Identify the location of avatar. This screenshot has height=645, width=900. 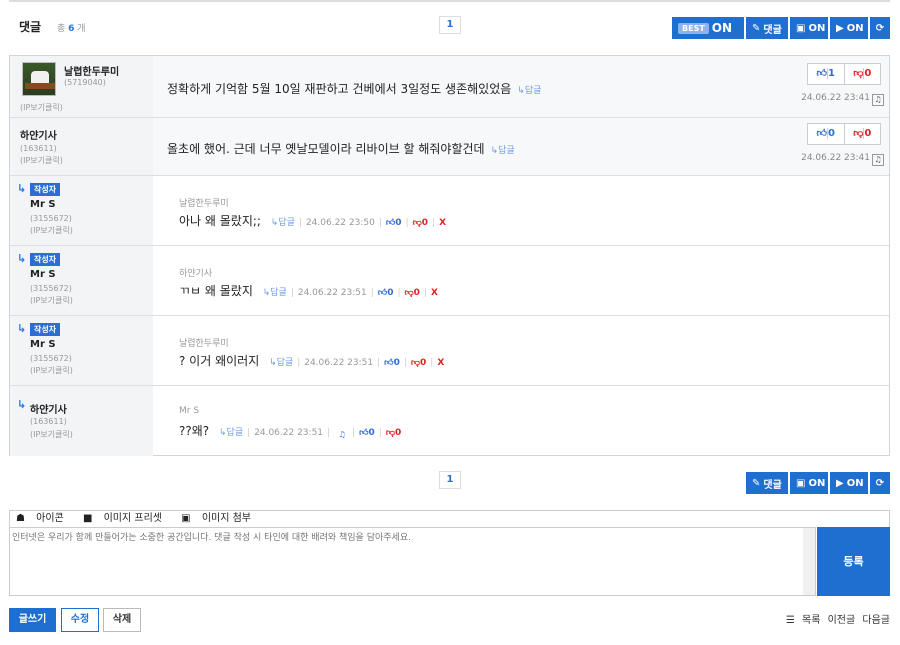
(39, 79).